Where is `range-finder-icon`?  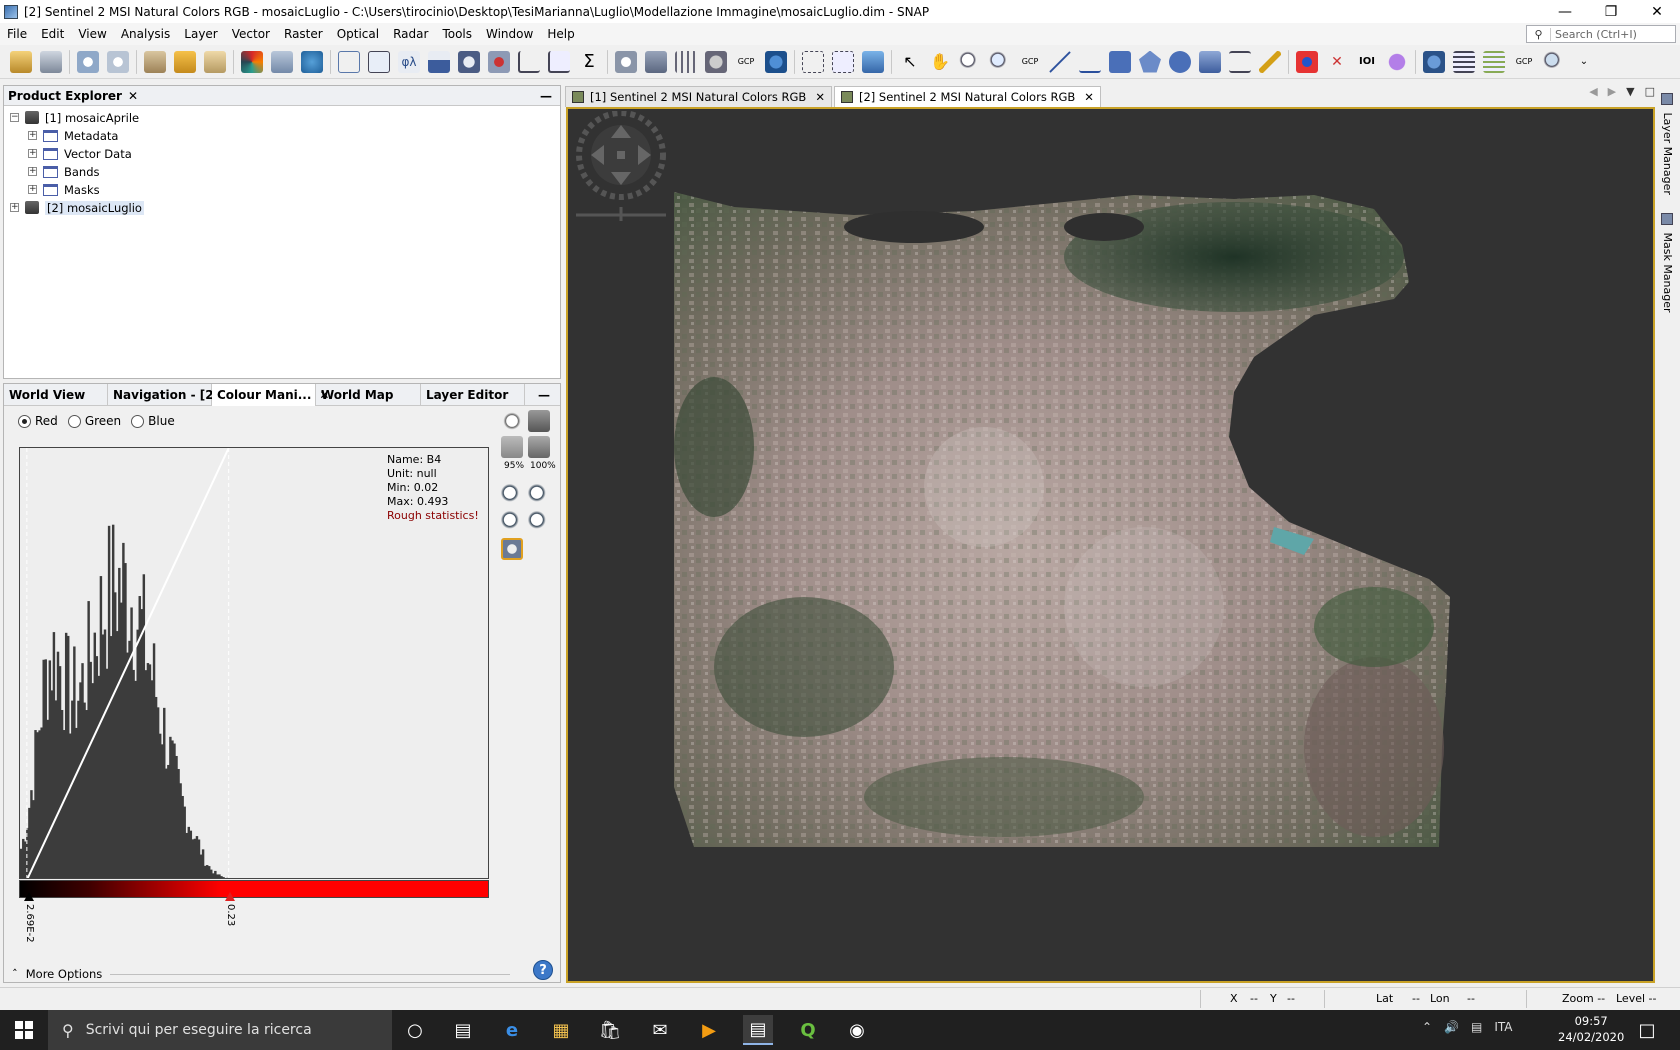 range-finder-icon is located at coordinates (1240, 61).